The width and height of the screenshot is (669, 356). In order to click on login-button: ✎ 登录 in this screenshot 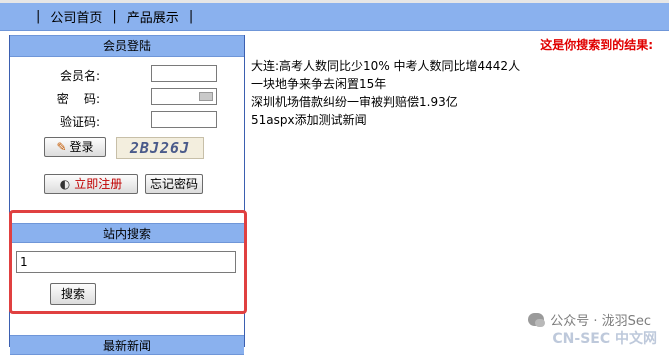, I will do `click(75, 147)`.